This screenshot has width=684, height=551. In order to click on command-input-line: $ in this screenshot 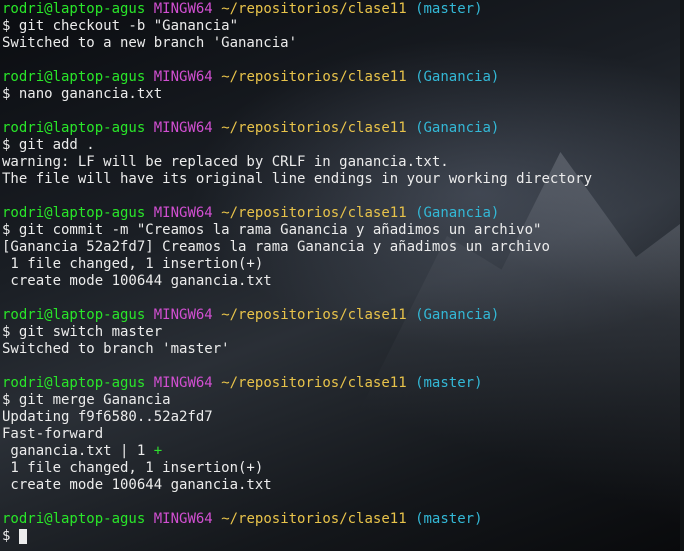, I will do `click(343, 536)`.